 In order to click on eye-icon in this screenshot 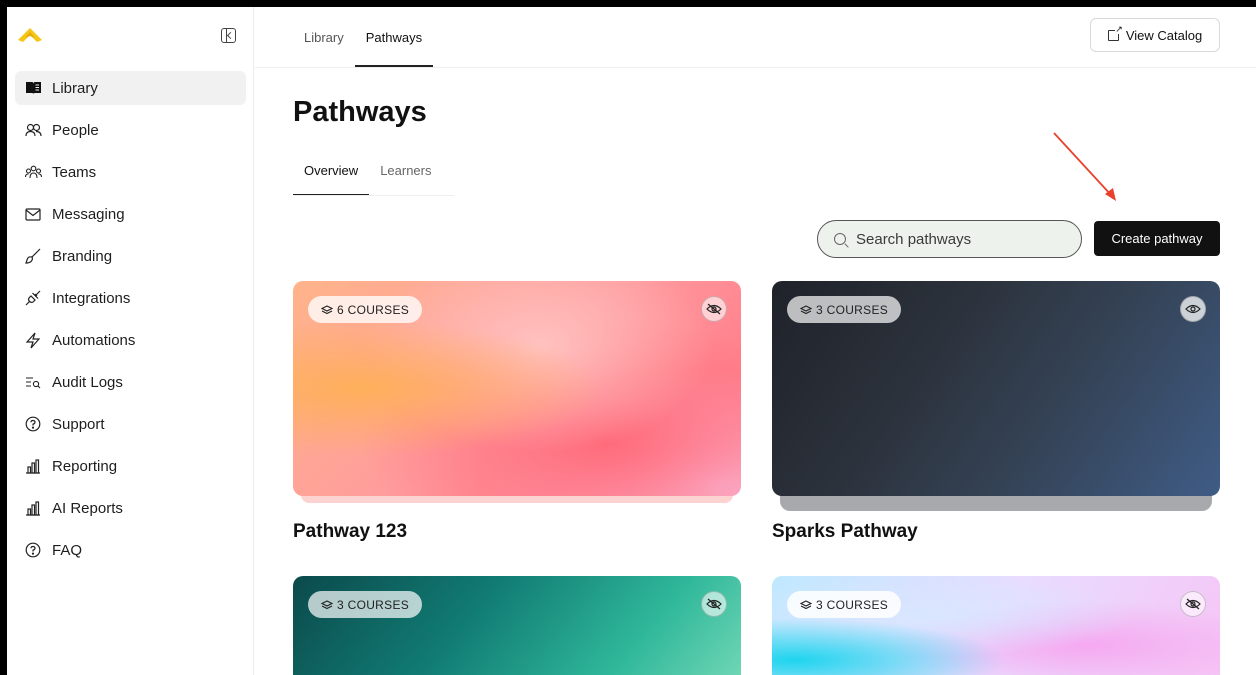, I will do `click(1193, 309)`.